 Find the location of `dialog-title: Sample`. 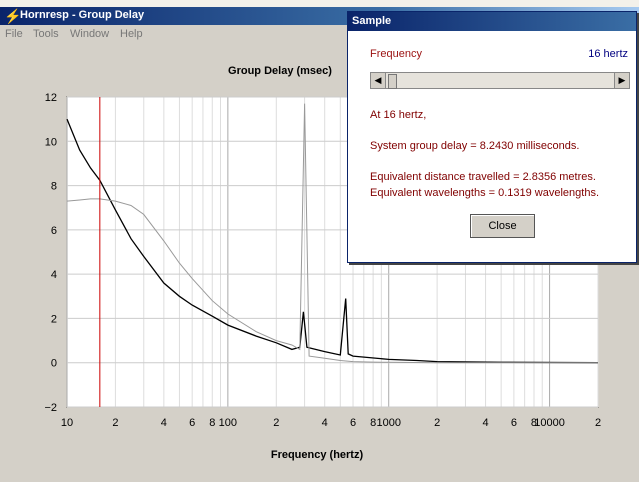

dialog-title: Sample is located at coordinates (372, 21).